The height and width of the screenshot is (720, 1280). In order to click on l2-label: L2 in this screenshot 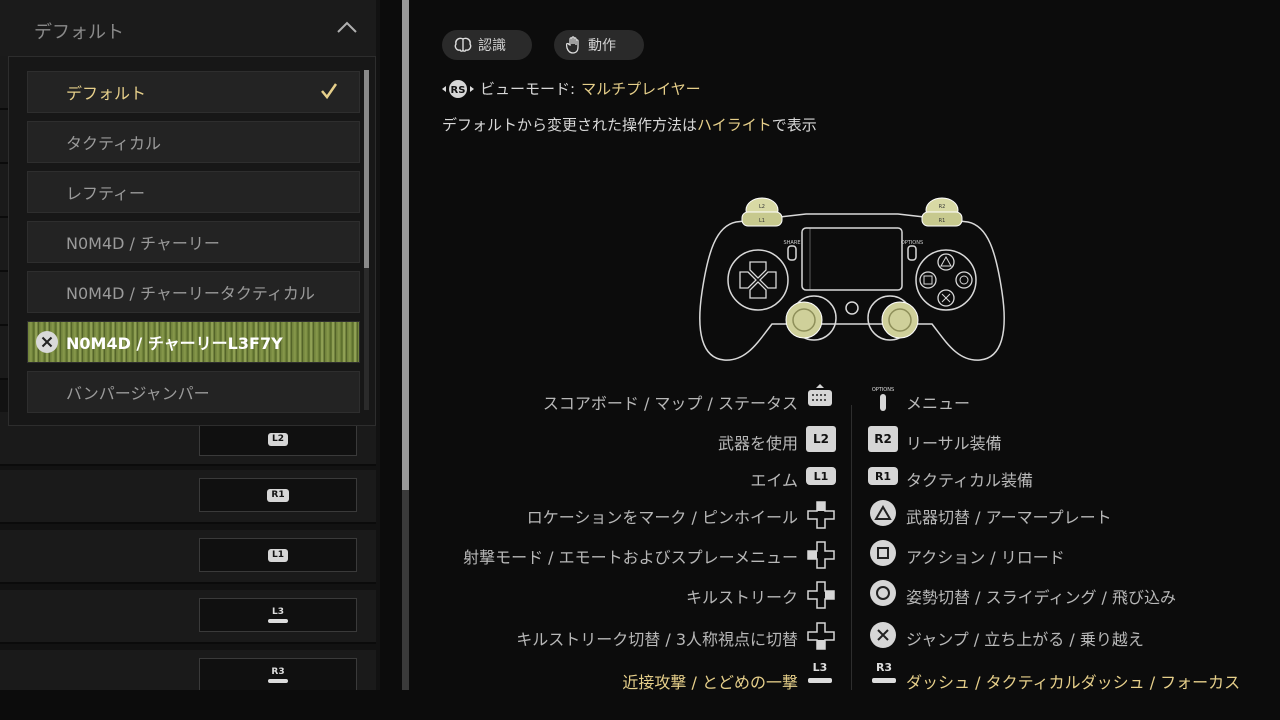, I will do `click(762, 207)`.